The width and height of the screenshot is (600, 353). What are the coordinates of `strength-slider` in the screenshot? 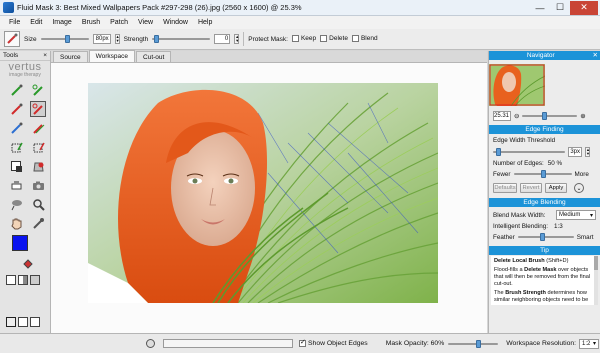 It's located at (181, 39).